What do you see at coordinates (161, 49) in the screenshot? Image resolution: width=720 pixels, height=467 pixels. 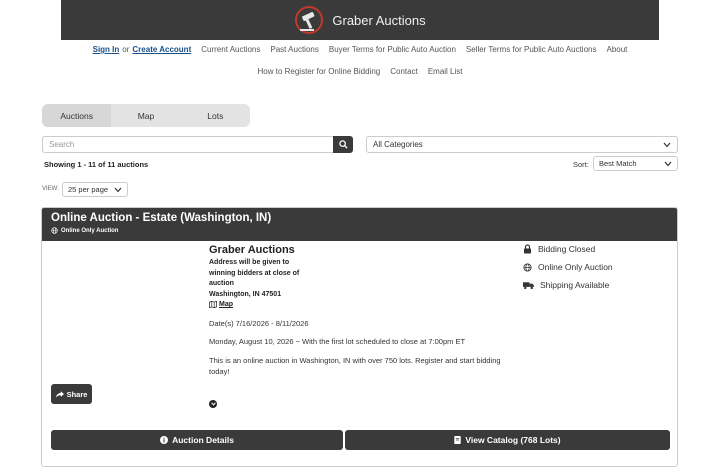 I see `create-account-link: Create Account` at bounding box center [161, 49].